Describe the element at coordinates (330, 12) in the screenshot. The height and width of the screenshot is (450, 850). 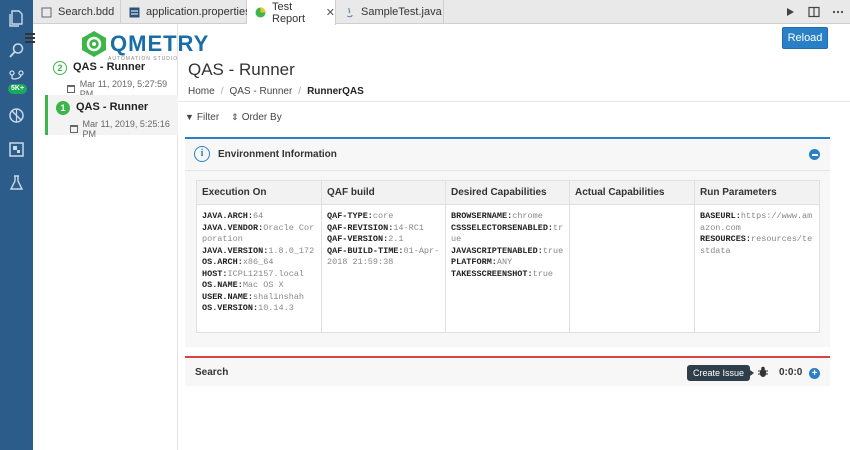
I see `close-icon: ✕` at that location.